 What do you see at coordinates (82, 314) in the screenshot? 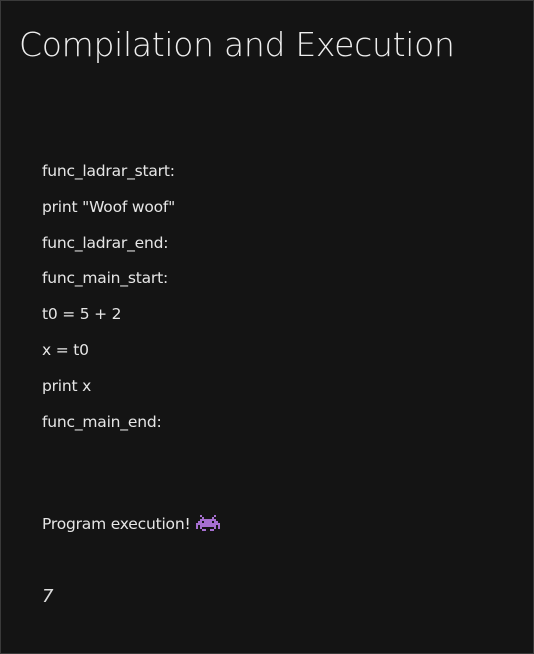
I see `code-line: t0 = 5 + 2` at bounding box center [82, 314].